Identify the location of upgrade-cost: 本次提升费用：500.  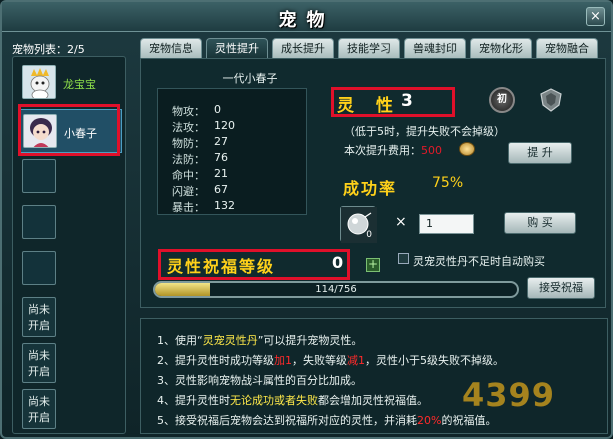
(393, 150).